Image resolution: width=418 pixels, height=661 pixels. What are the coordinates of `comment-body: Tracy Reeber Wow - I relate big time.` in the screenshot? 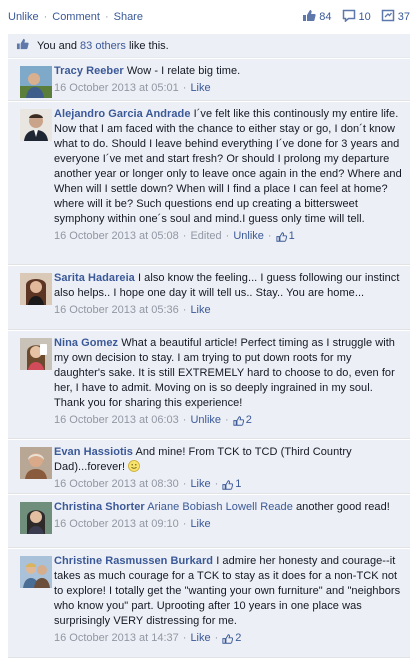 It's located at (228, 71).